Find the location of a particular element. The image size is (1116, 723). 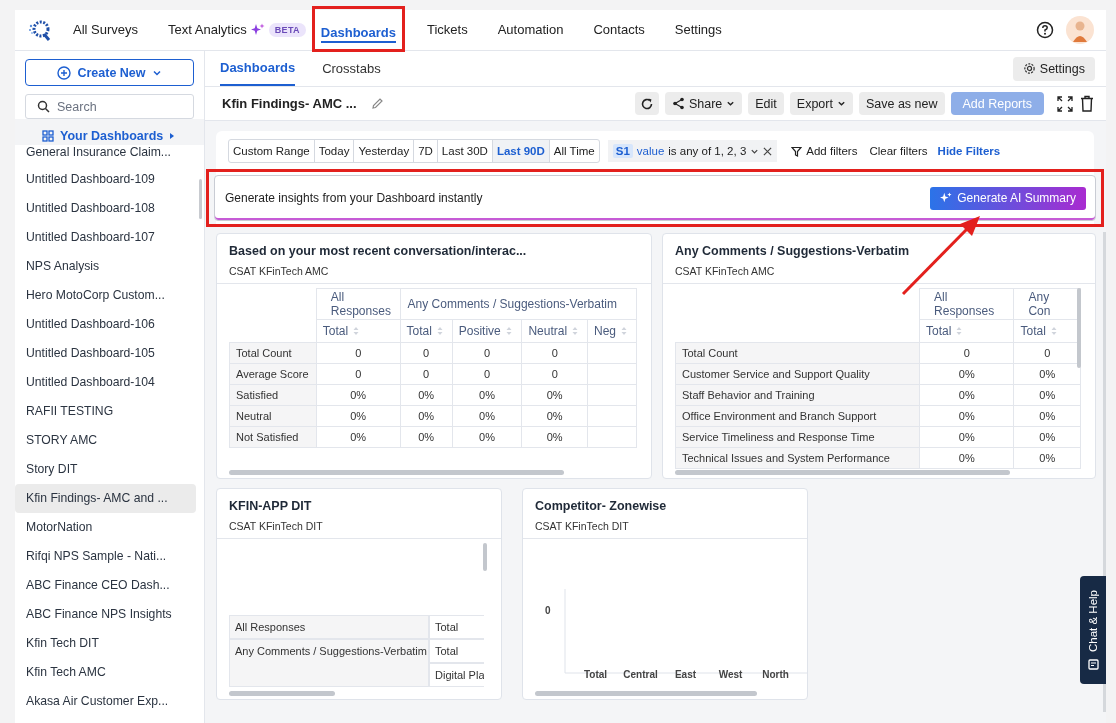

settings-button: Settings is located at coordinates (1053, 68).